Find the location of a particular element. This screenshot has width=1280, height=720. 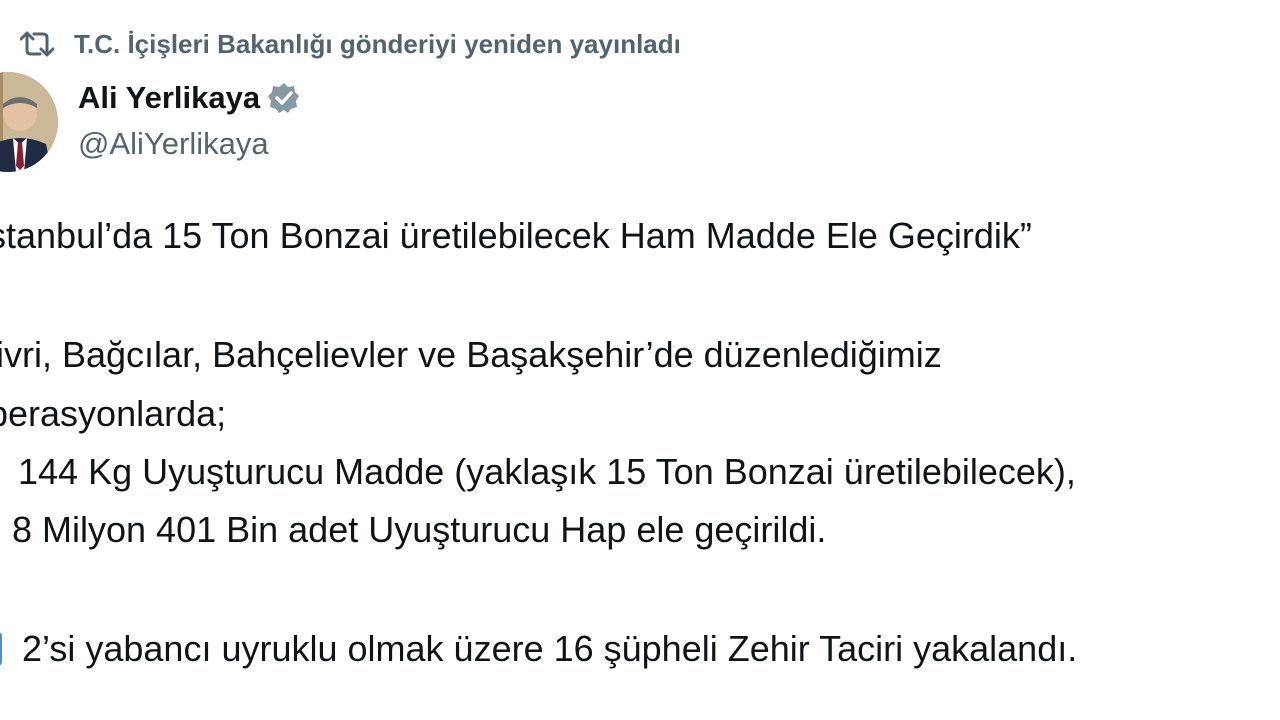

repost-icon is located at coordinates (37, 44).